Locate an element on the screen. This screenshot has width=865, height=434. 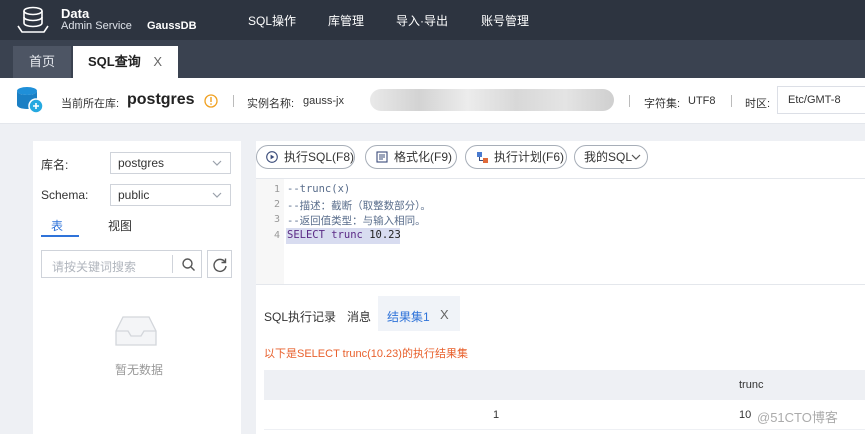
execute-sql-button: 执行SQL(F8) is located at coordinates (305, 157).